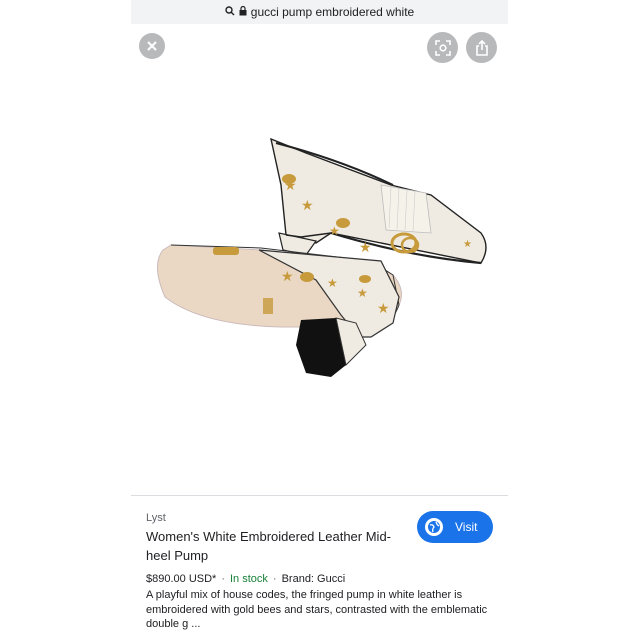 The width and height of the screenshot is (640, 640). Describe the element at coordinates (249, 579) in the screenshot. I see `stock-status: In stock` at that location.